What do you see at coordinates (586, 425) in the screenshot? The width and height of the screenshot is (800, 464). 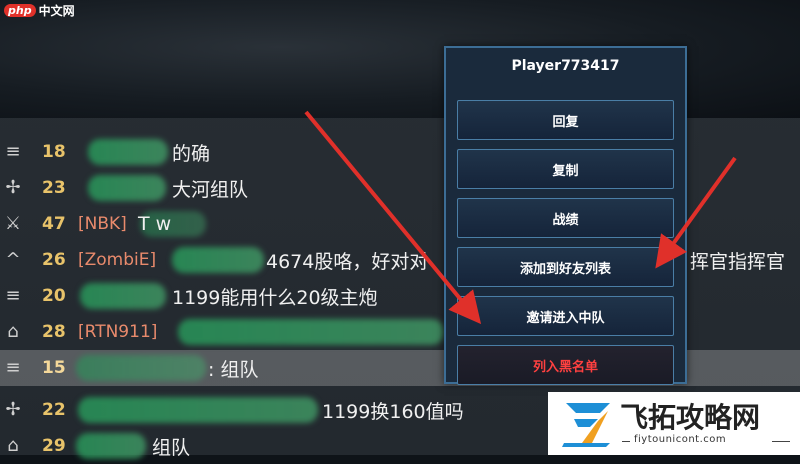 I see `feituo-logo-icon` at bounding box center [586, 425].